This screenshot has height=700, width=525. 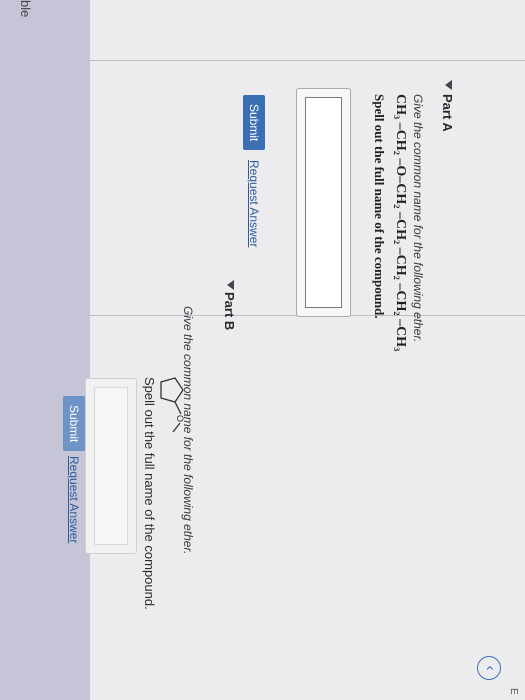 I want to click on corner-text: E, so click(x=513, y=691).